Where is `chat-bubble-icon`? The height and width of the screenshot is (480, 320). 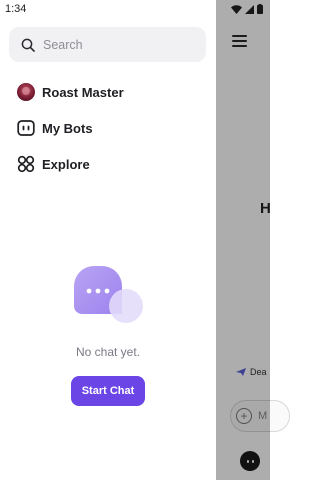 chat-bubble-icon is located at coordinates (108, 294).